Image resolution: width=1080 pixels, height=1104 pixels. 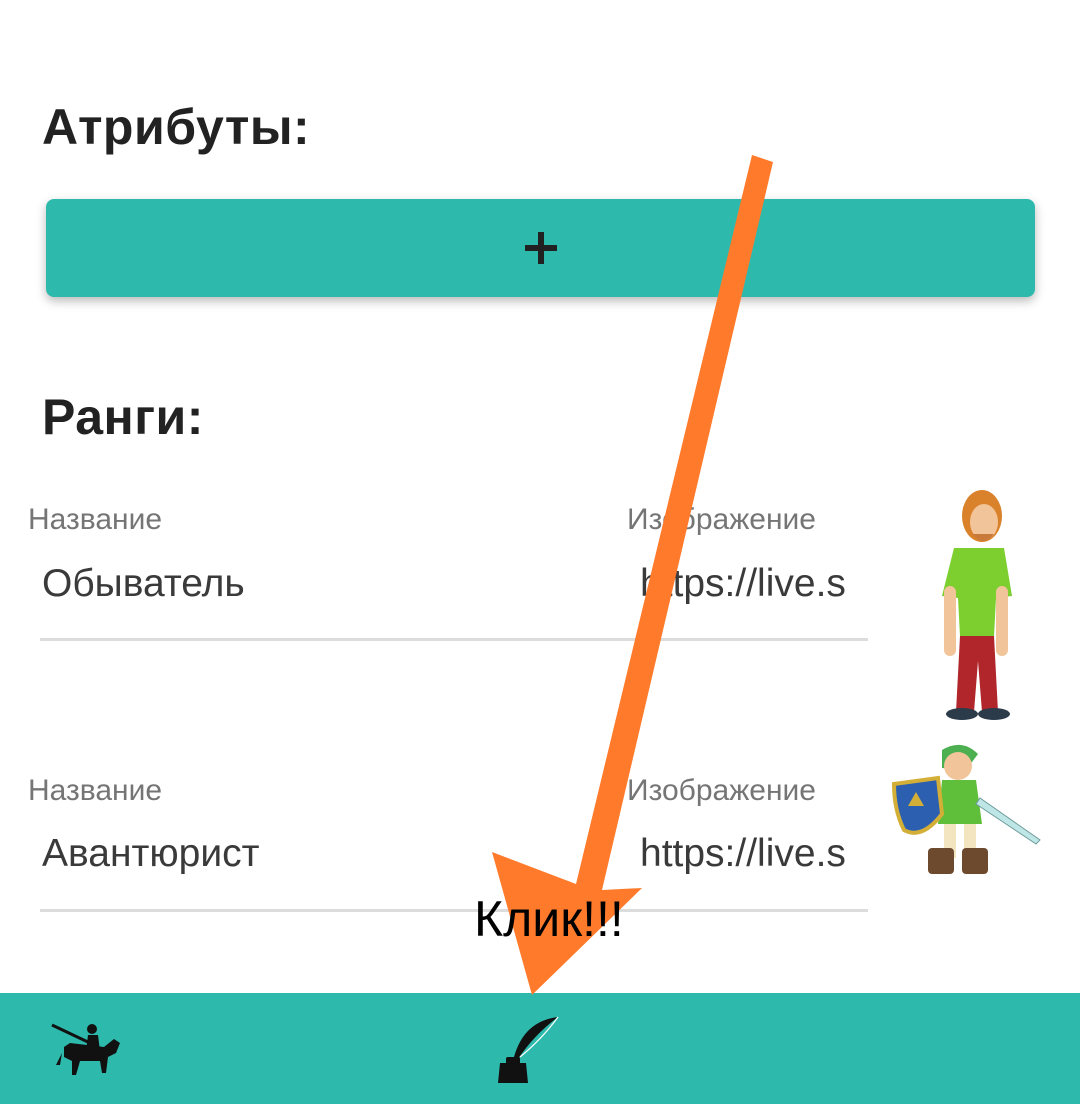 What do you see at coordinates (176, 127) in the screenshot?
I see `attributes-title: Атрибуты:` at bounding box center [176, 127].